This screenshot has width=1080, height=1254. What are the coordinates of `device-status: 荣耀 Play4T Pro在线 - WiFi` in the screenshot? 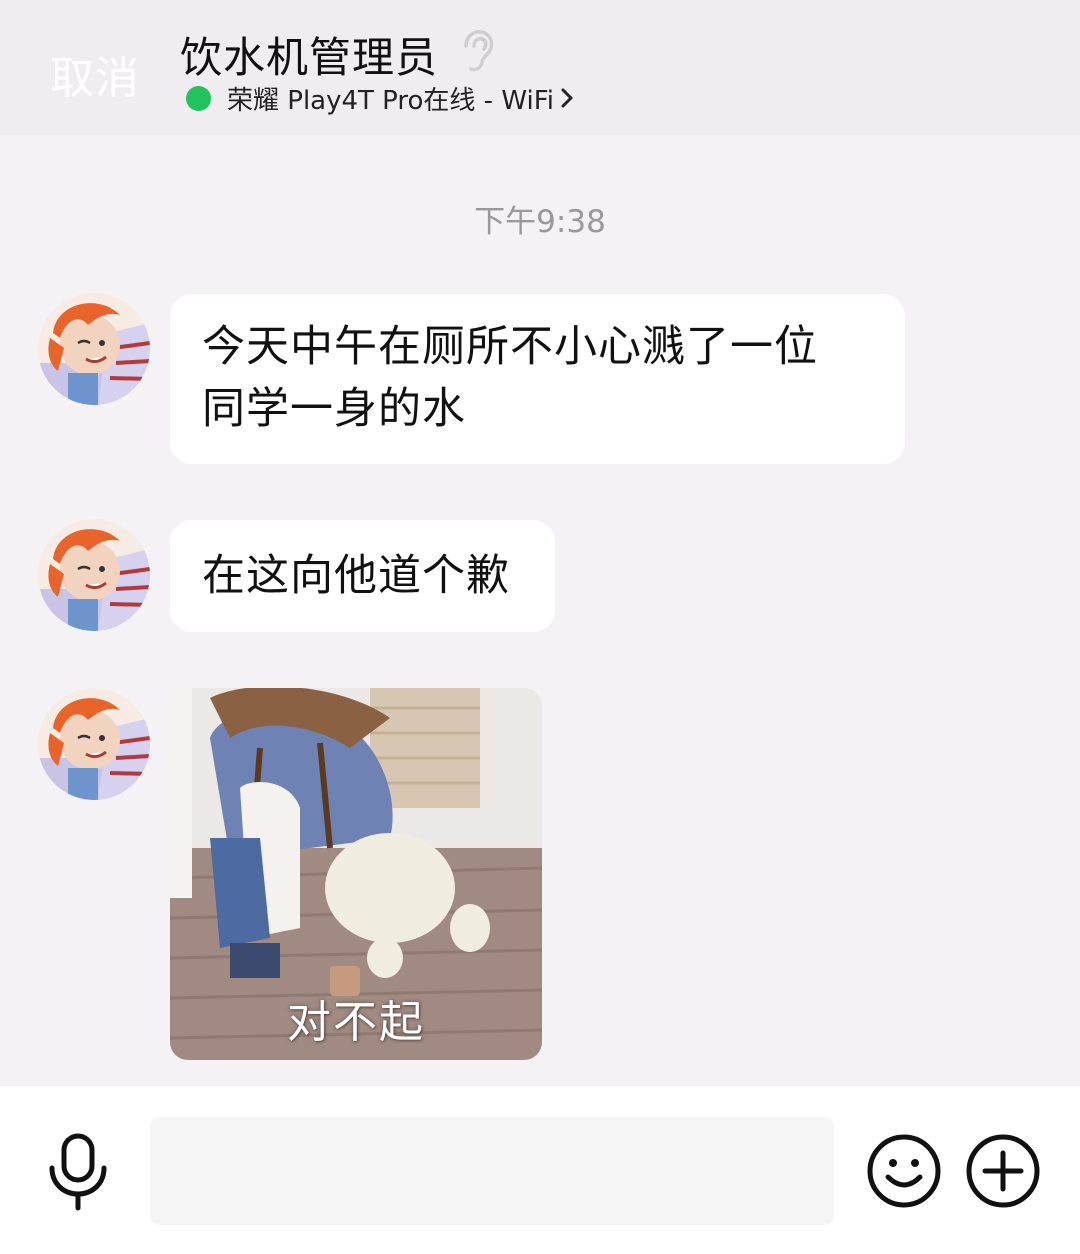 It's located at (380, 98).